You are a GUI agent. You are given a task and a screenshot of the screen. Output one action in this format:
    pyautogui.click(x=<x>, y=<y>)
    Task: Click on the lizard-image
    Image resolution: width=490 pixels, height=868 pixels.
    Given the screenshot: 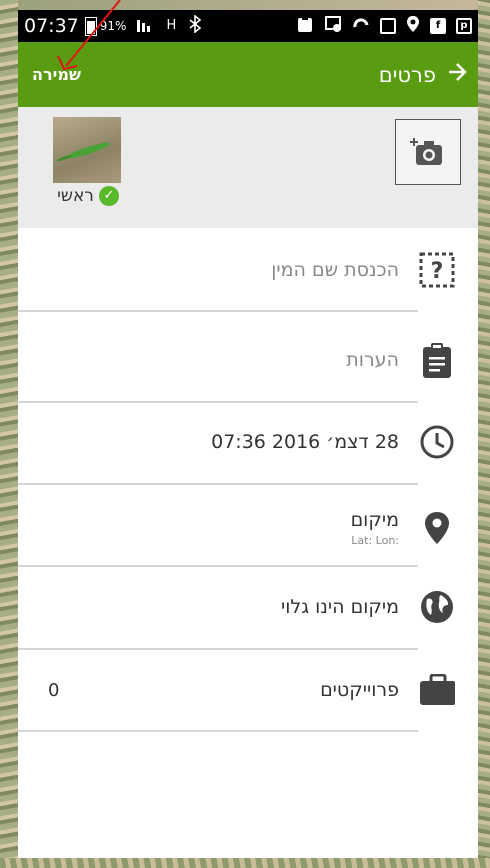 What is the action you would take?
    pyautogui.click(x=88, y=150)
    